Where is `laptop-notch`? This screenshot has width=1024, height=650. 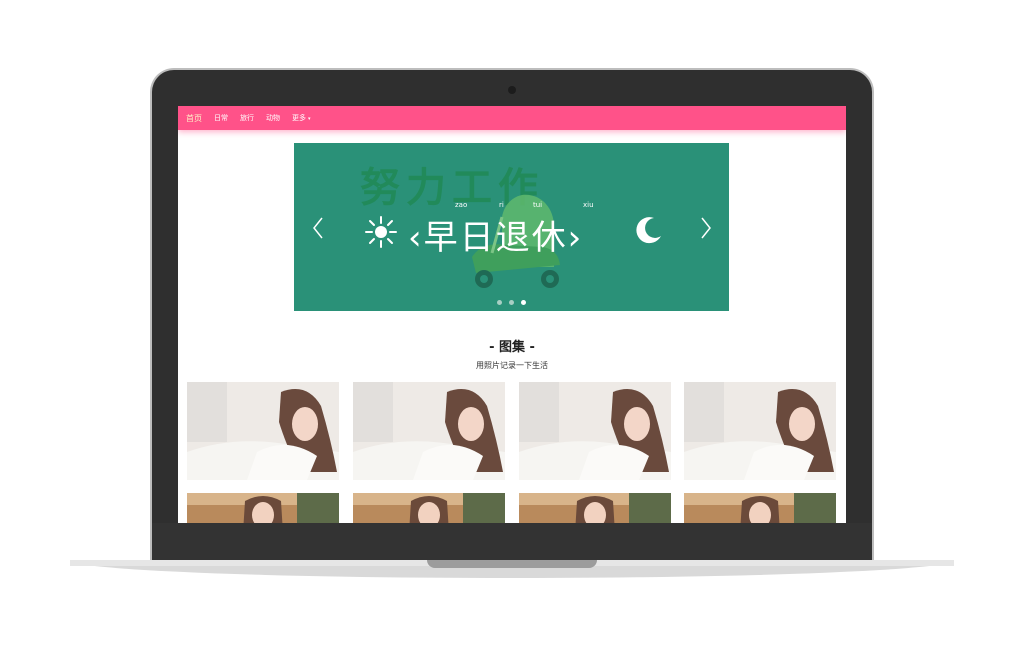
laptop-notch is located at coordinates (512, 564).